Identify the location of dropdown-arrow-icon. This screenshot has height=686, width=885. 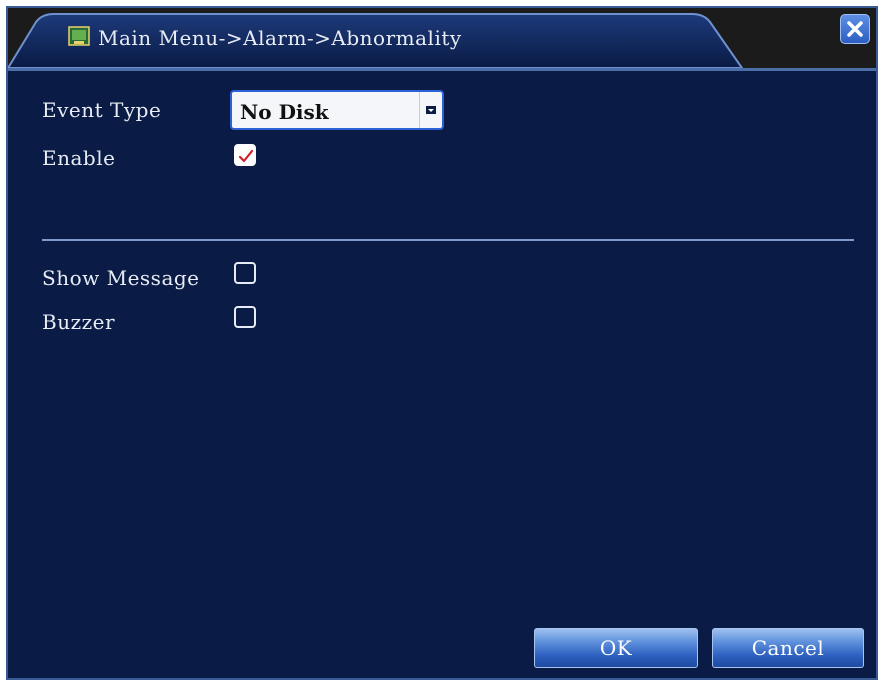
(430, 110).